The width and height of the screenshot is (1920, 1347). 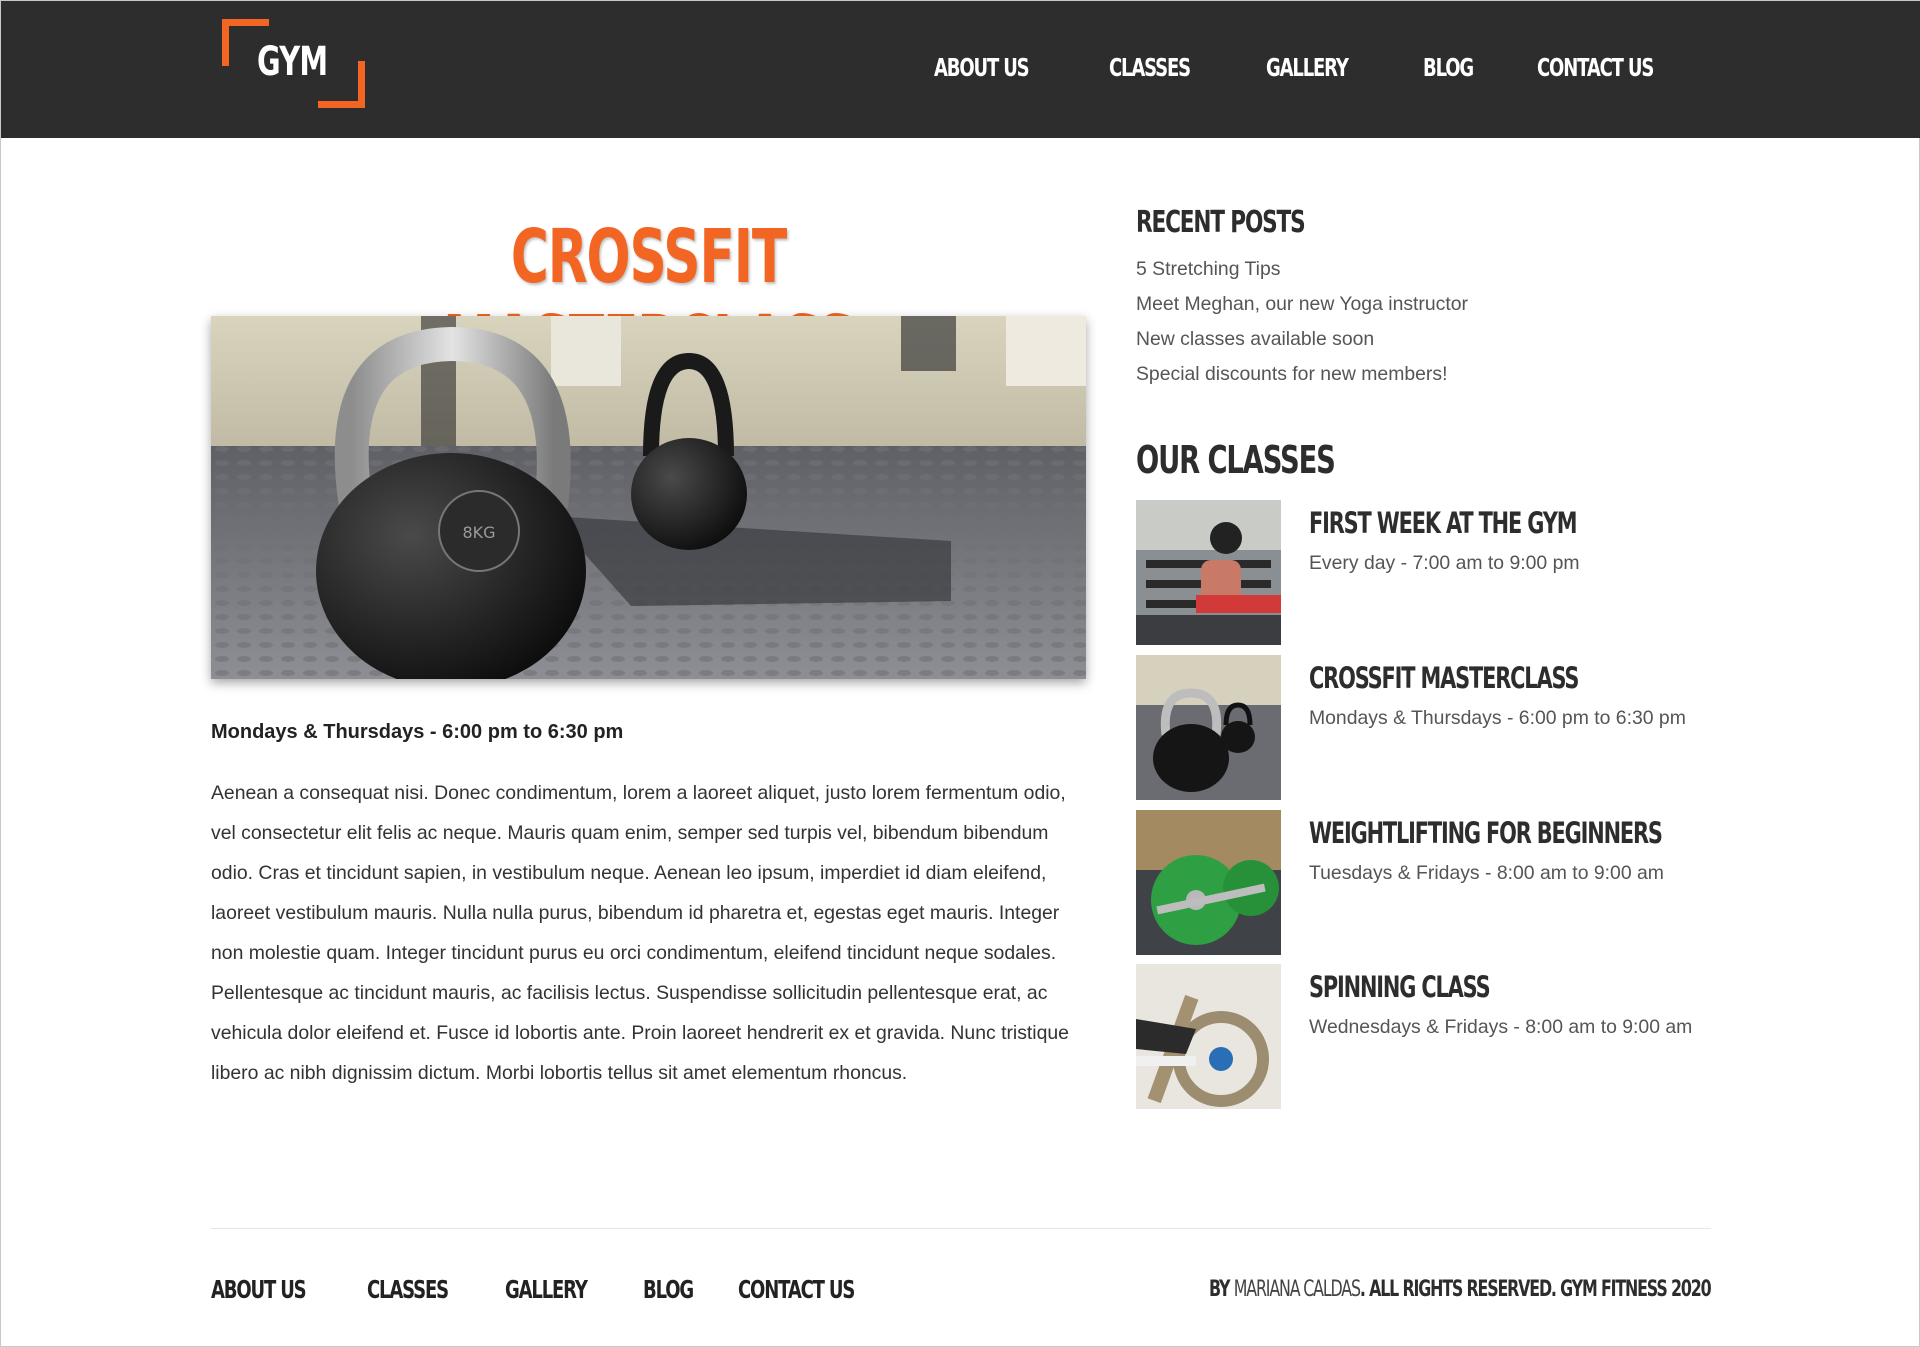 What do you see at coordinates (818, 1290) in the screenshot?
I see `footer-nav-contact-us: CONTACT US` at bounding box center [818, 1290].